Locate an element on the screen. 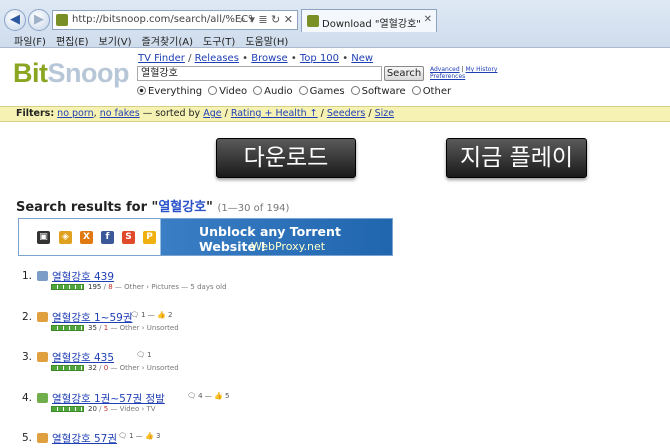  category-label: Games is located at coordinates (327, 91).